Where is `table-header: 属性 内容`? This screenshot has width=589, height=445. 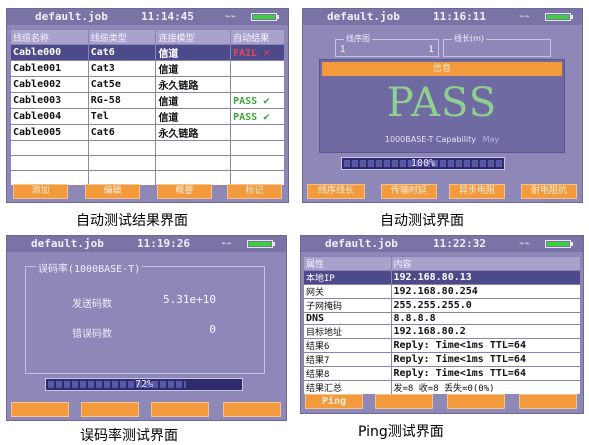
table-header: 属性 内容 is located at coordinates (442, 263).